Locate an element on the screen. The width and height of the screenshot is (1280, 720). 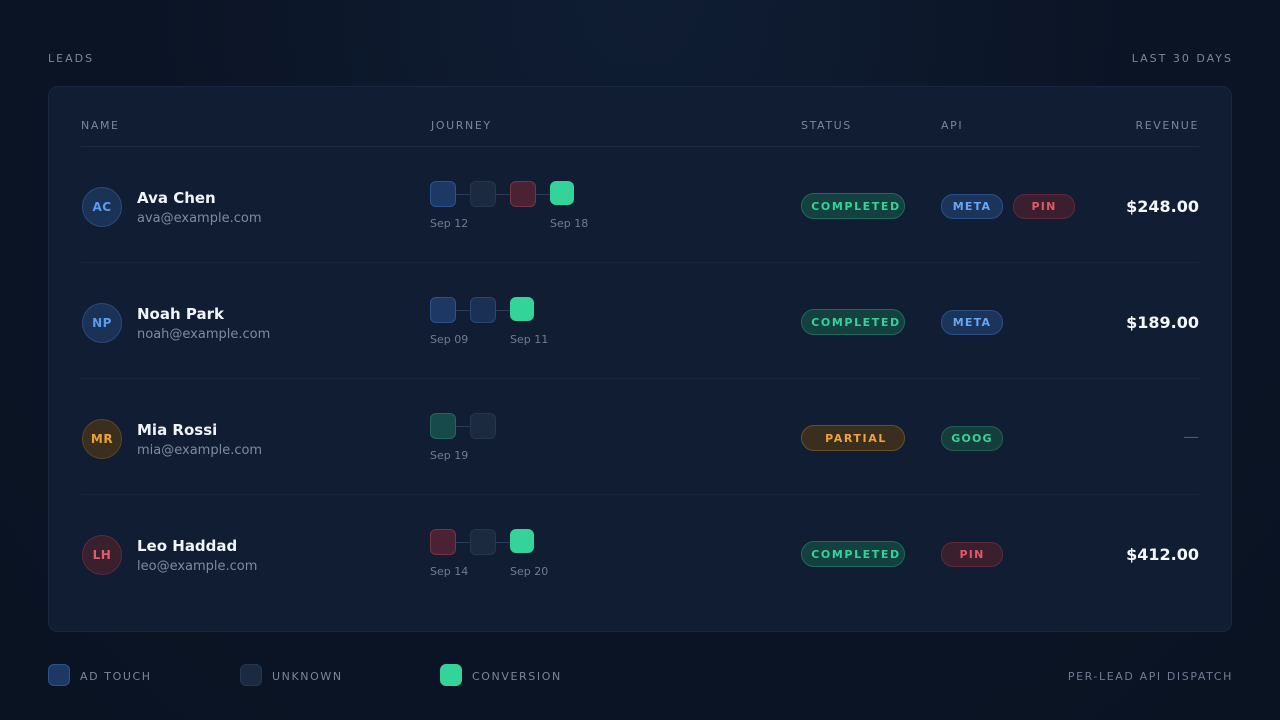
table-header: NAME JOURNEY STATUS API REVENUE is located at coordinates (640, 117).